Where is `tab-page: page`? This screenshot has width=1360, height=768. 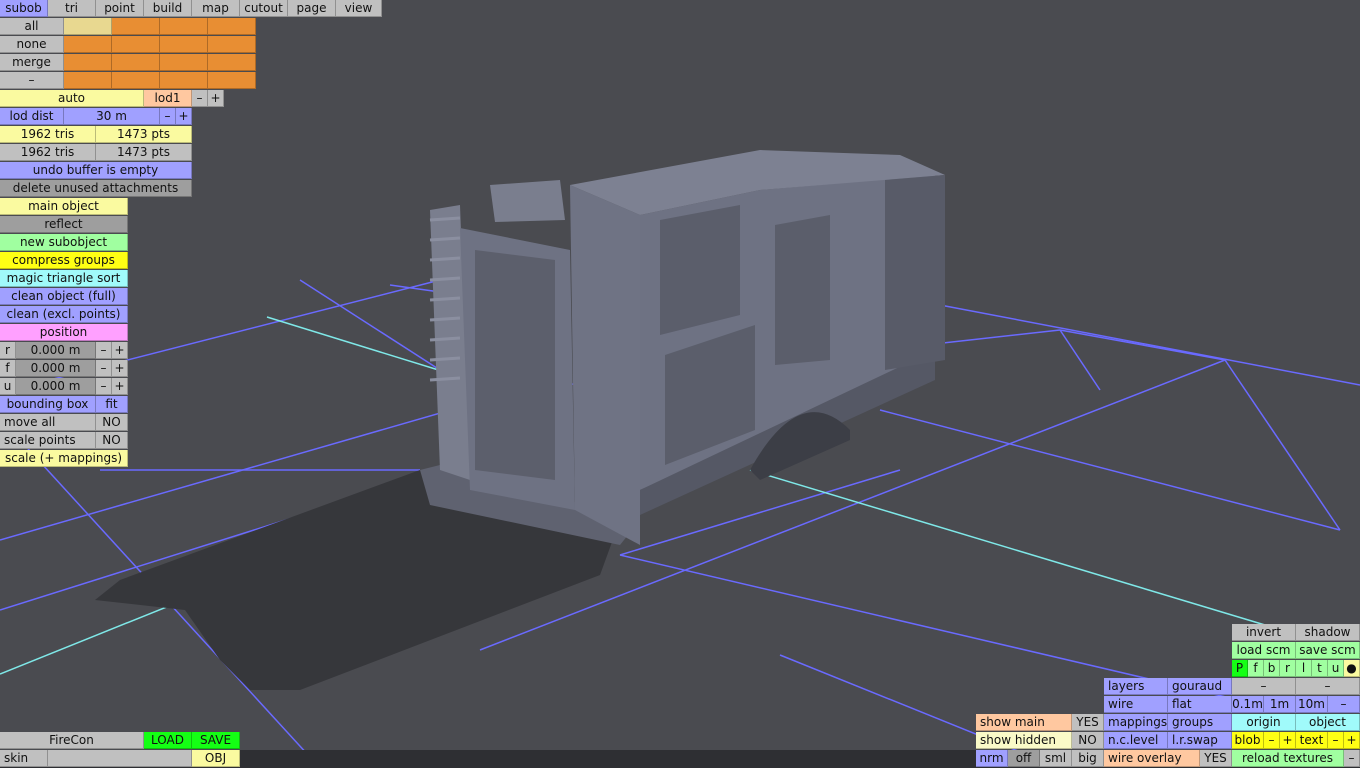 tab-page: page is located at coordinates (312, 8).